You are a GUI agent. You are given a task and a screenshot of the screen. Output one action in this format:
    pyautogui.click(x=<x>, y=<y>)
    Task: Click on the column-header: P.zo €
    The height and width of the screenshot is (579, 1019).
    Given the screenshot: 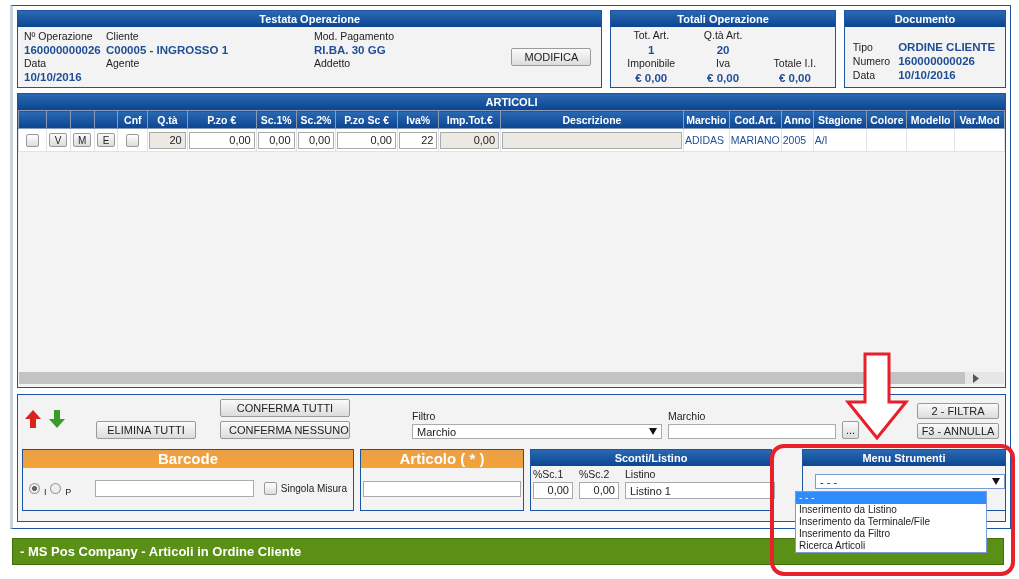 What is the action you would take?
    pyautogui.click(x=222, y=119)
    